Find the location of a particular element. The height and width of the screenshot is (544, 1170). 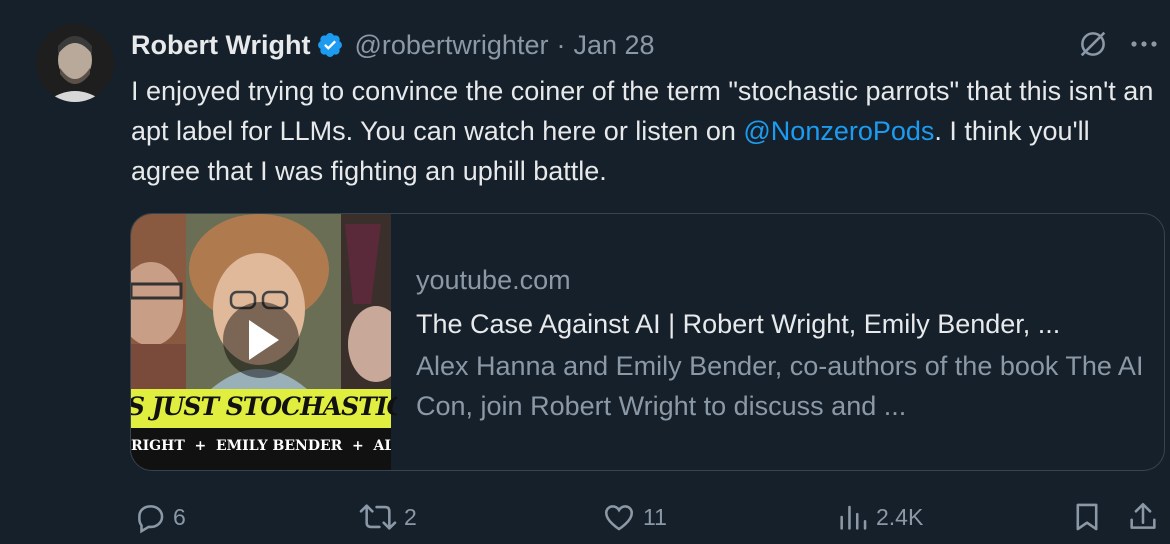

more-icon is located at coordinates (1144, 46).